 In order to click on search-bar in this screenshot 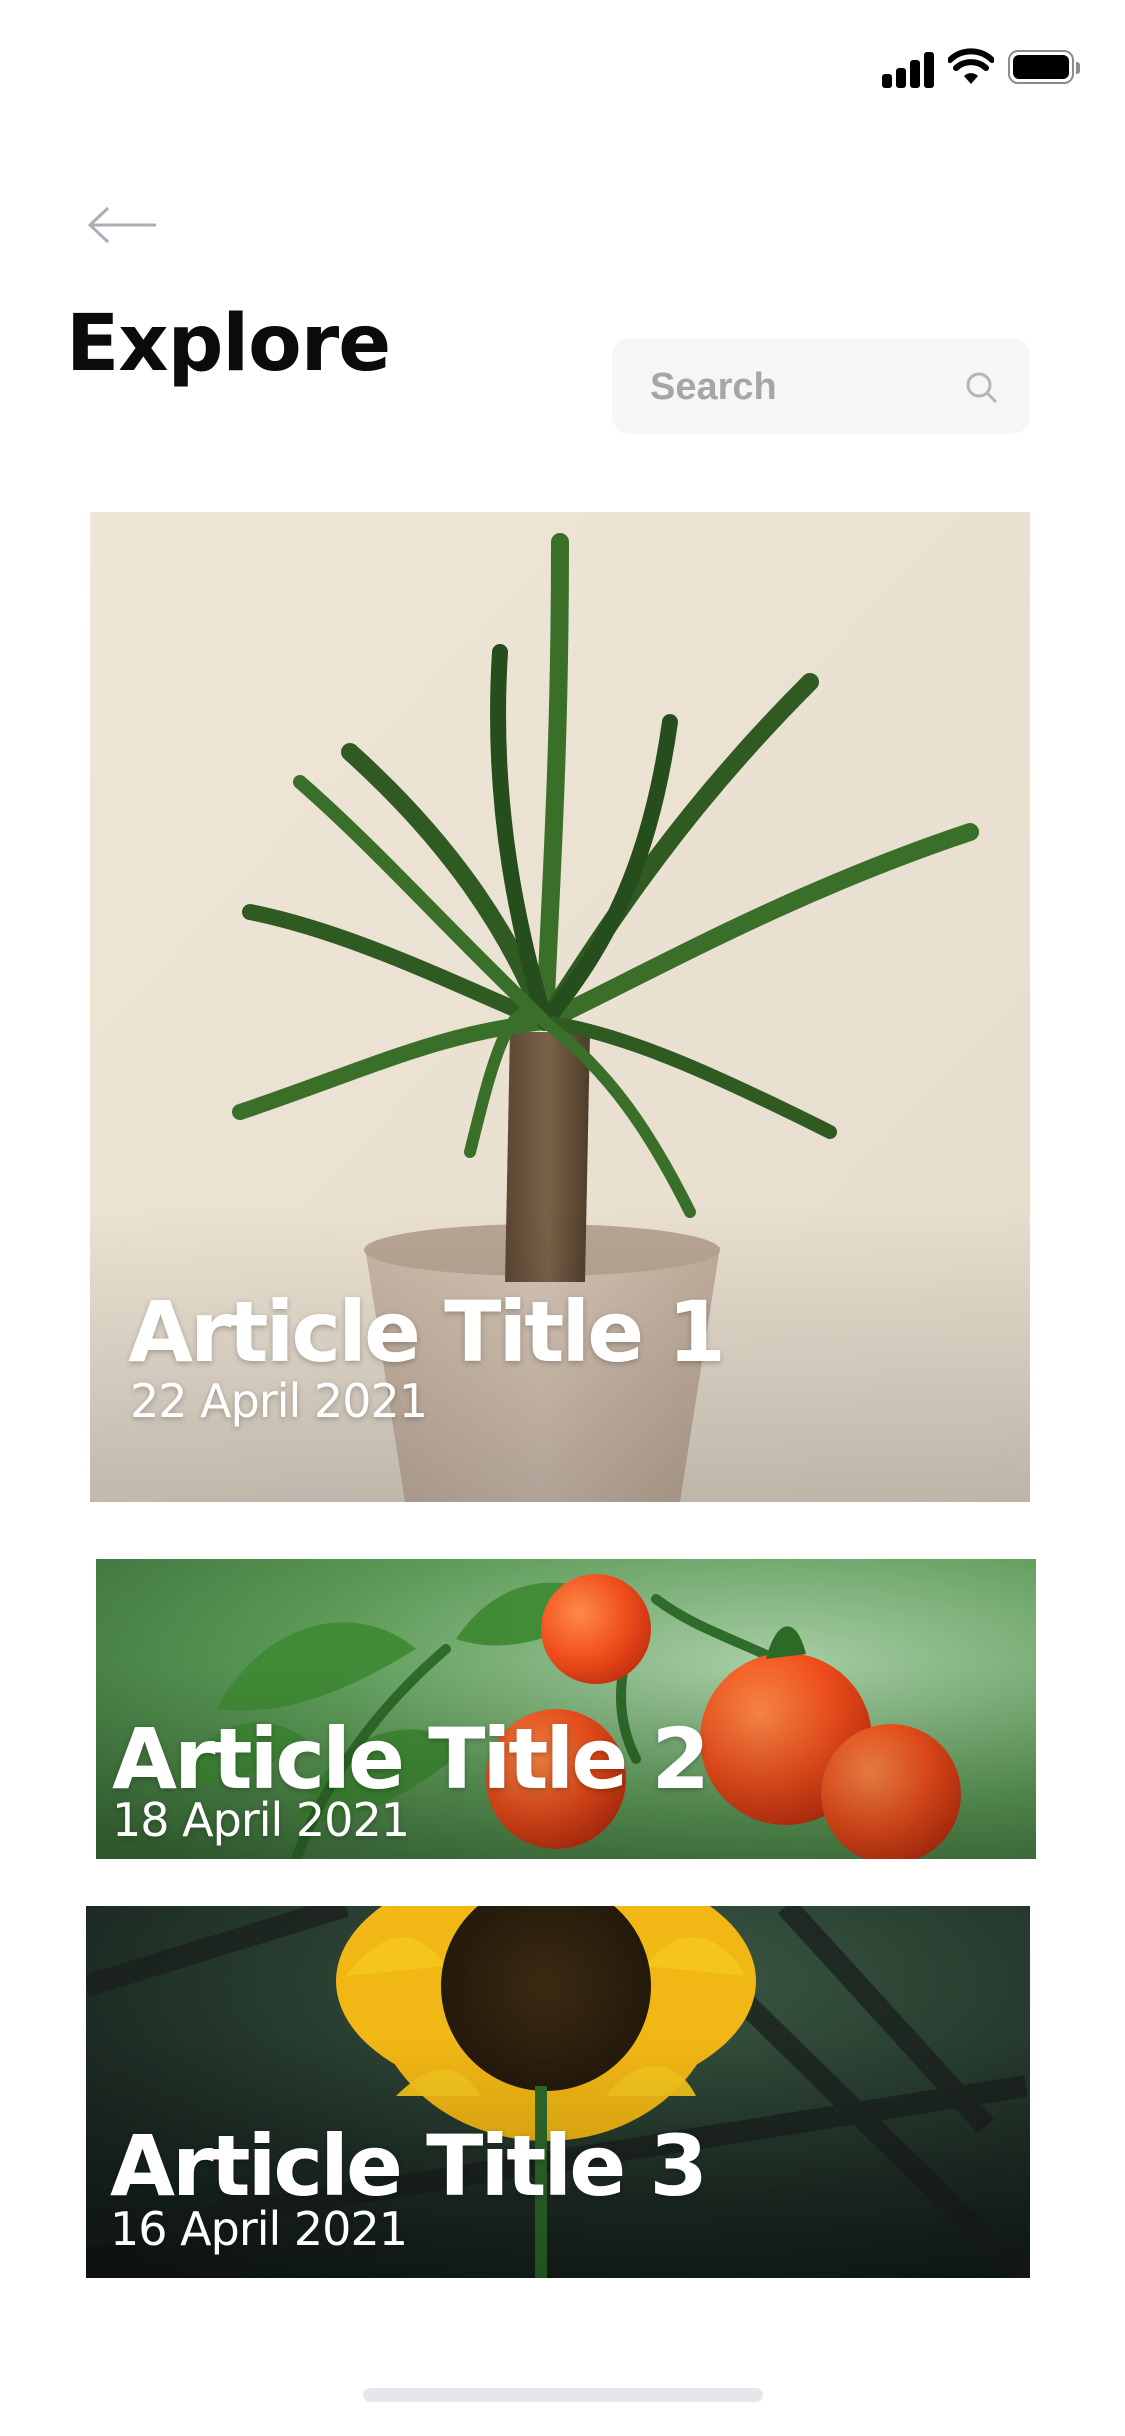, I will do `click(821, 387)`.